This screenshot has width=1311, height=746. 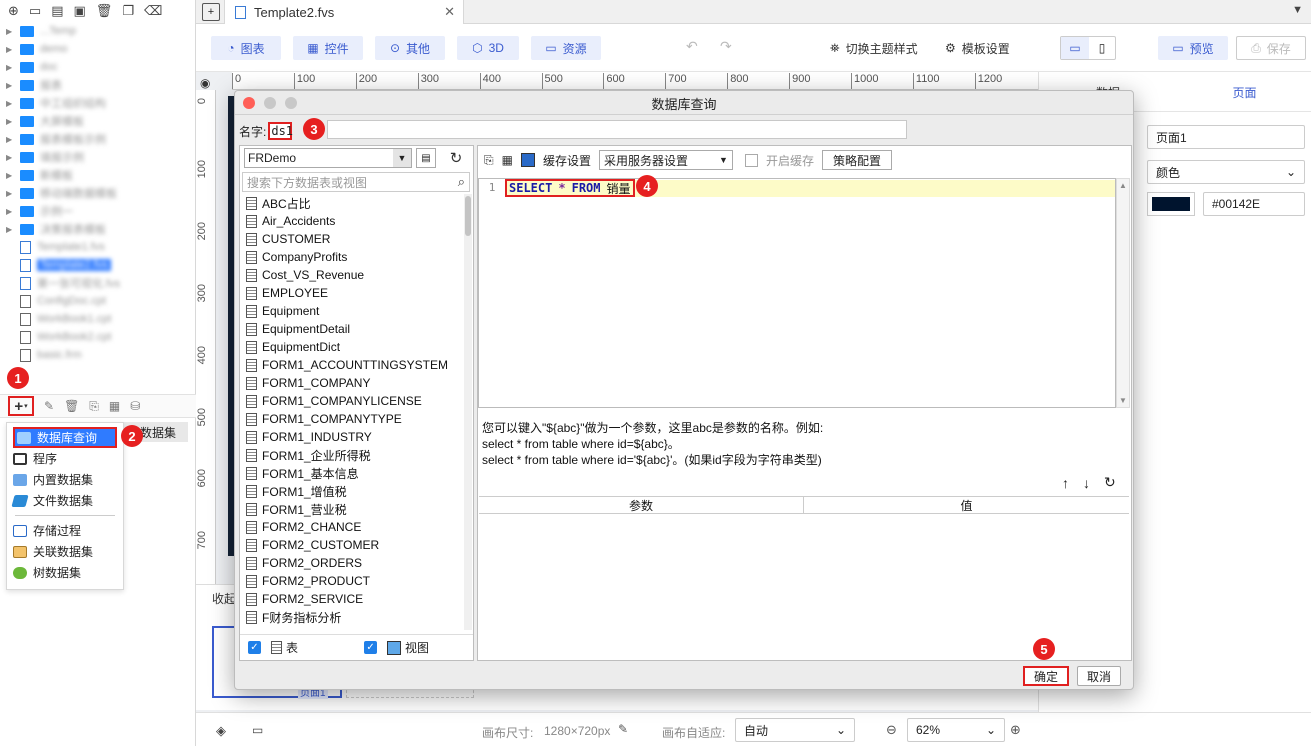 What do you see at coordinates (65, 530) in the screenshot?
I see `menu-stored-proc: 存储过程` at bounding box center [65, 530].